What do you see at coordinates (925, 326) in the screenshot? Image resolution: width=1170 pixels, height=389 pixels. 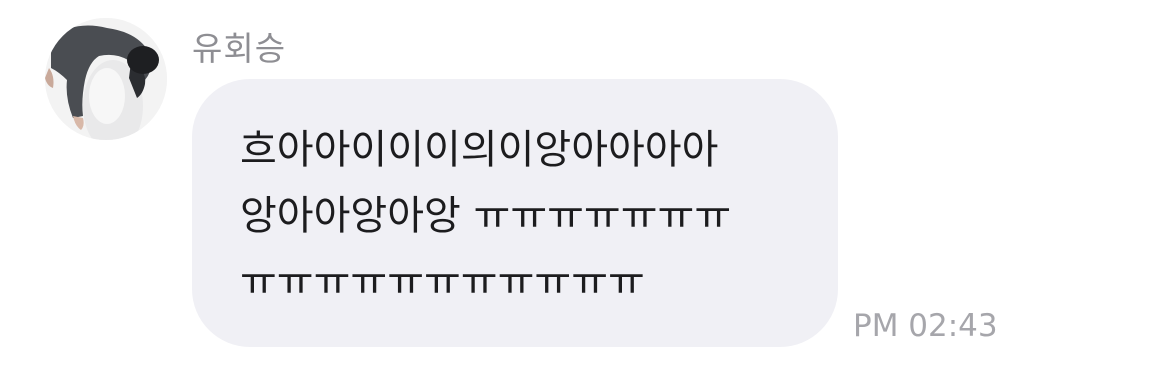 I see `message-timestamp: PM 02:43` at bounding box center [925, 326].